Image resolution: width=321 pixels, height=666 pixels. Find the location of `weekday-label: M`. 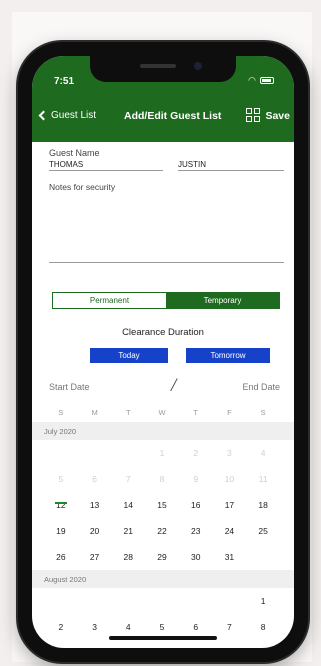

weekday-label: M is located at coordinates (94, 412).